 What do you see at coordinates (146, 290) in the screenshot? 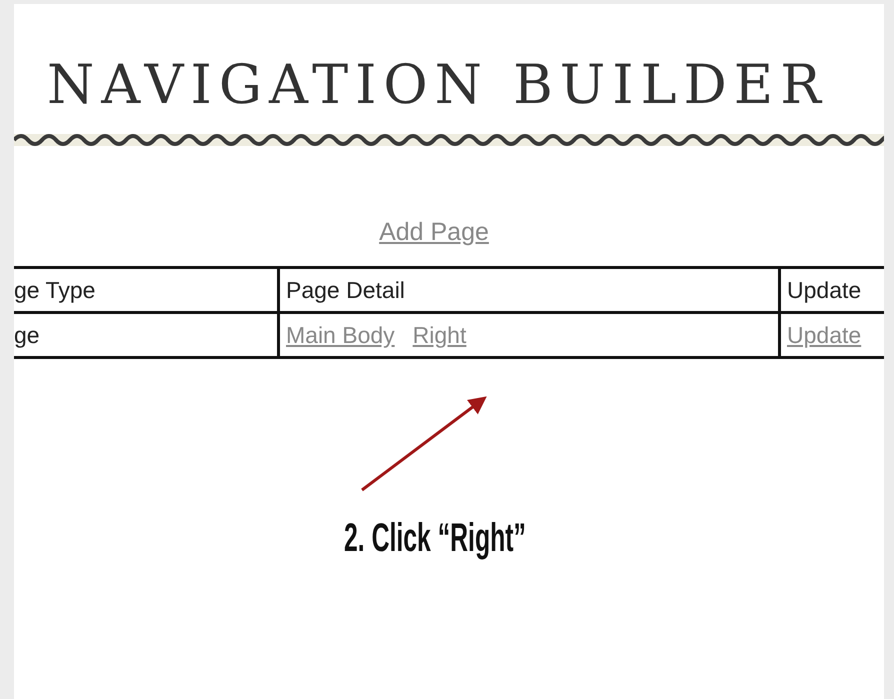
I see `column-header: ge Type` at bounding box center [146, 290].